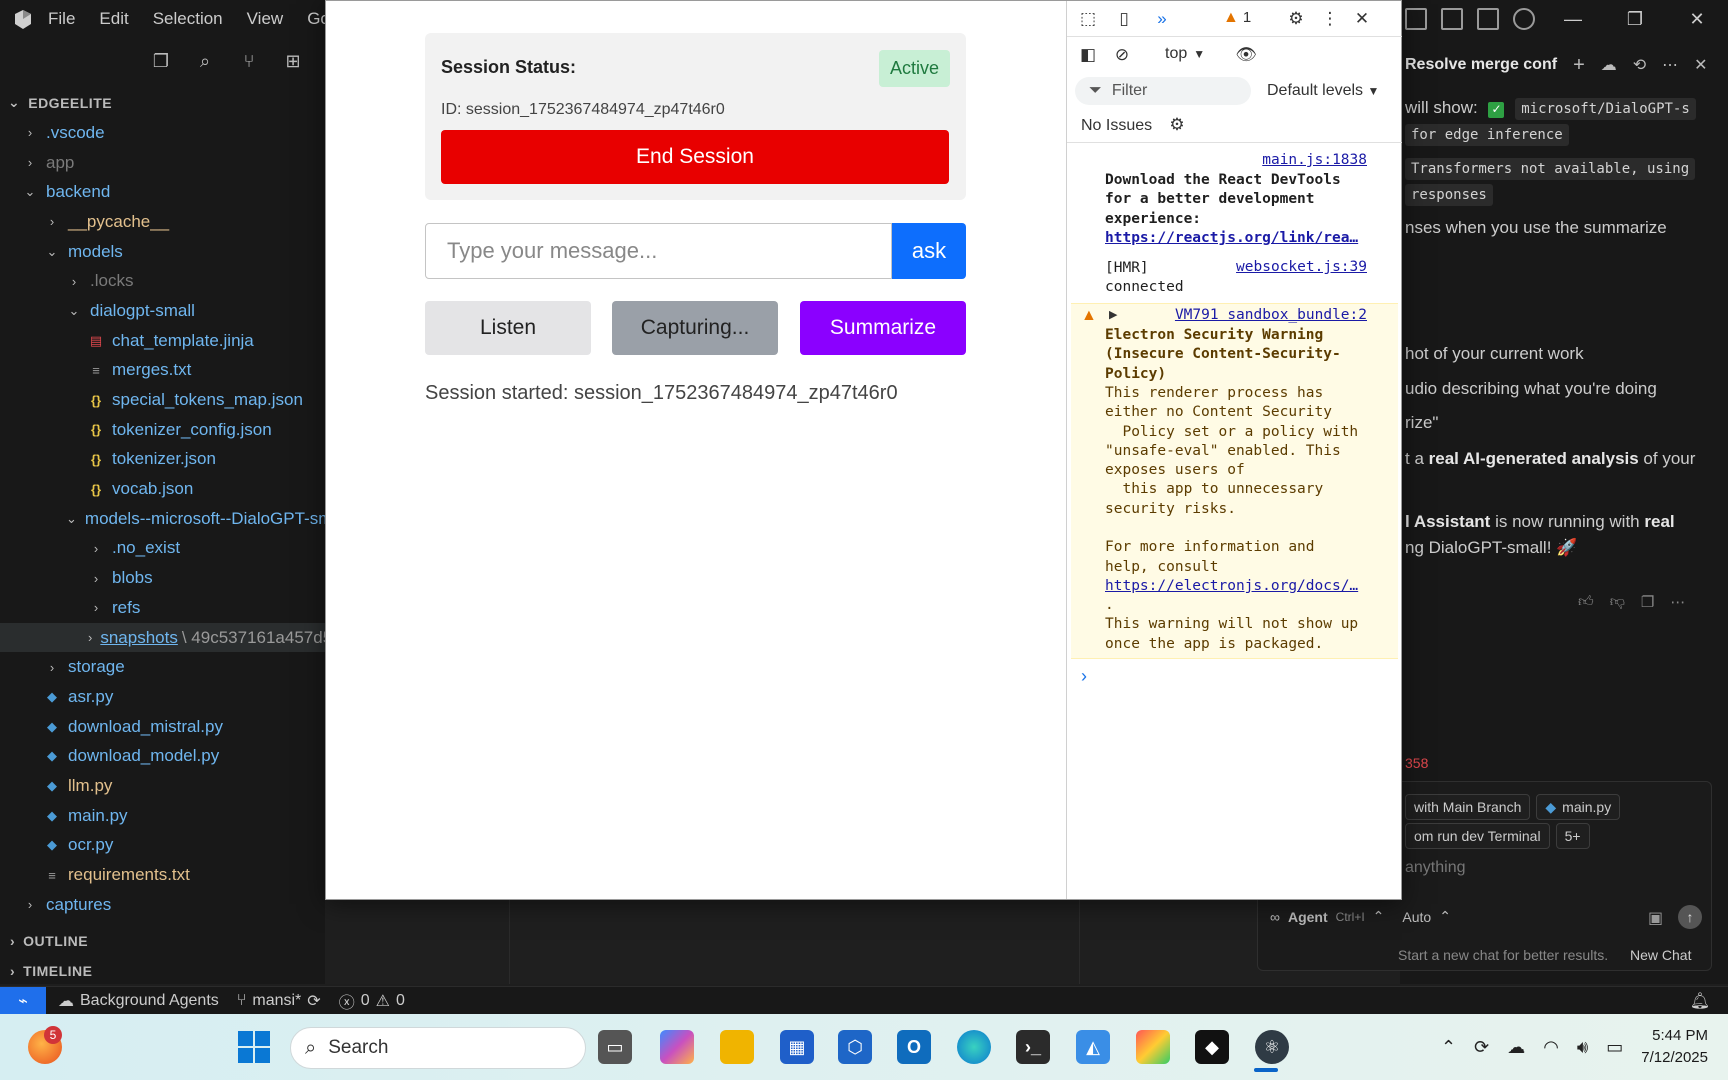  What do you see at coordinates (162, 430) in the screenshot?
I see `tree-file: {} tokenizer_config.json` at bounding box center [162, 430].